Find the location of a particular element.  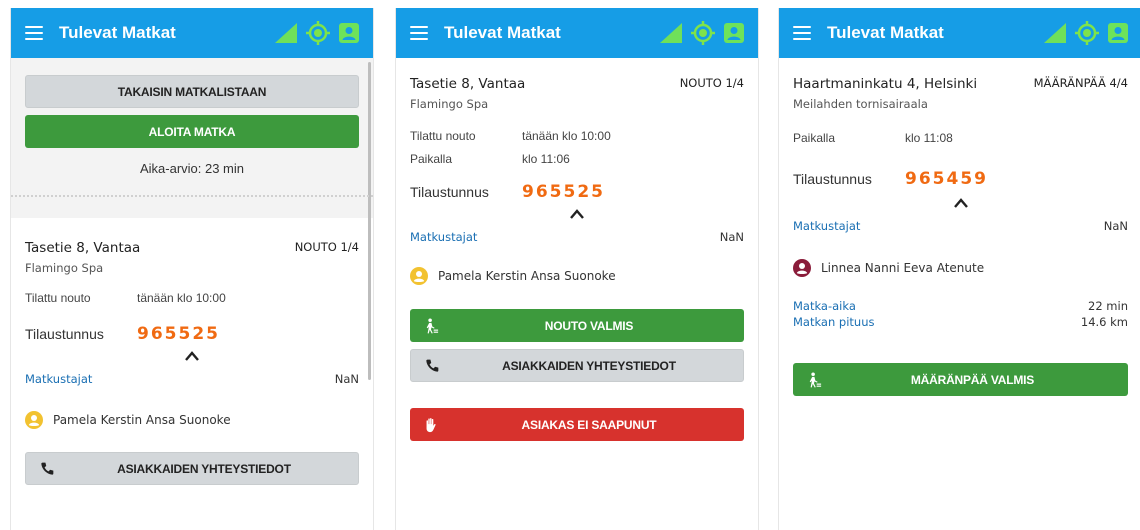

on-site-row: Paikalla klo 11:08 is located at coordinates (960, 138).